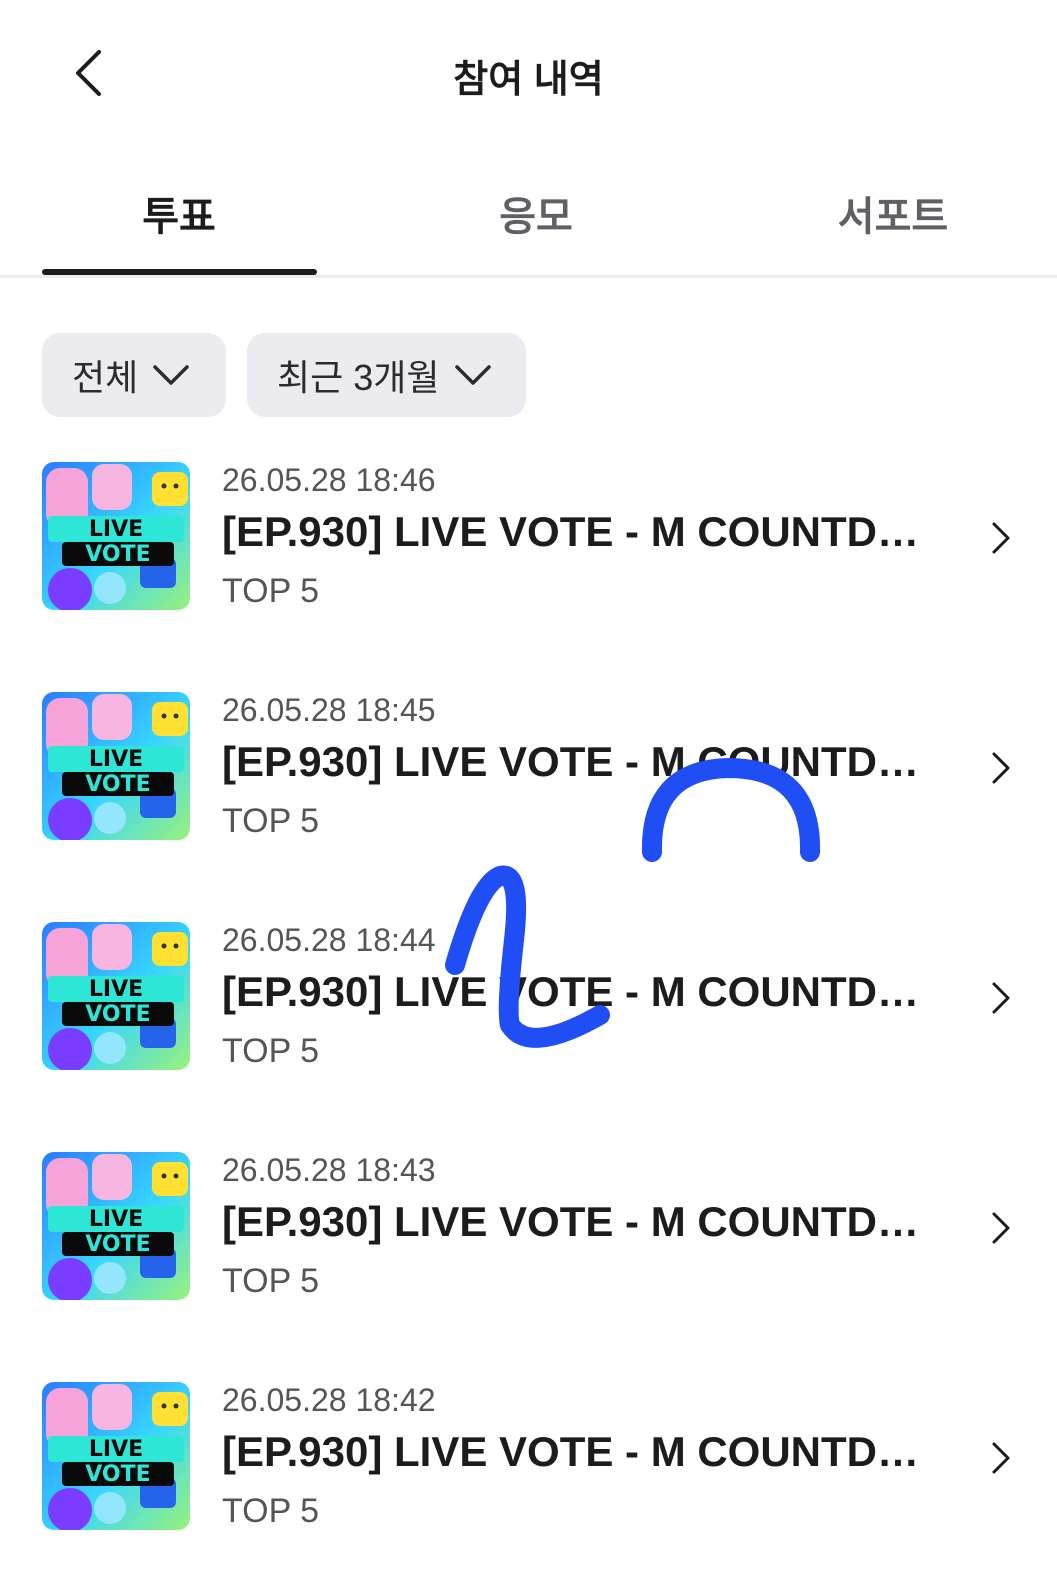 Image resolution: width=1057 pixels, height=1582 pixels. What do you see at coordinates (179, 272) in the screenshot?
I see `active-tab-indicator` at bounding box center [179, 272].